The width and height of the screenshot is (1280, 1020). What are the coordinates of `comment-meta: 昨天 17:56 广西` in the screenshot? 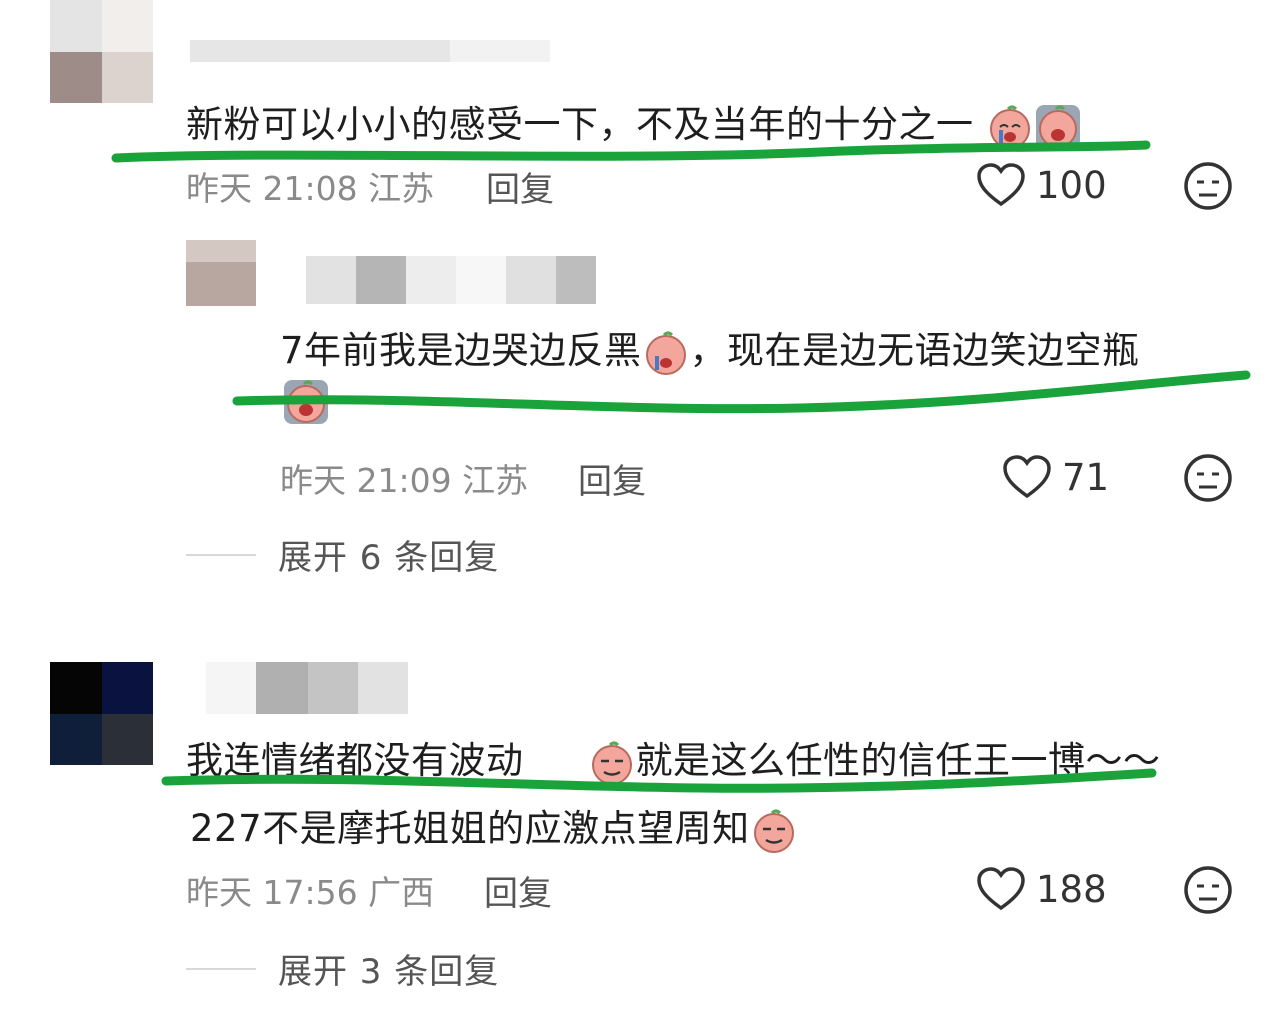 It's located at (310, 892).